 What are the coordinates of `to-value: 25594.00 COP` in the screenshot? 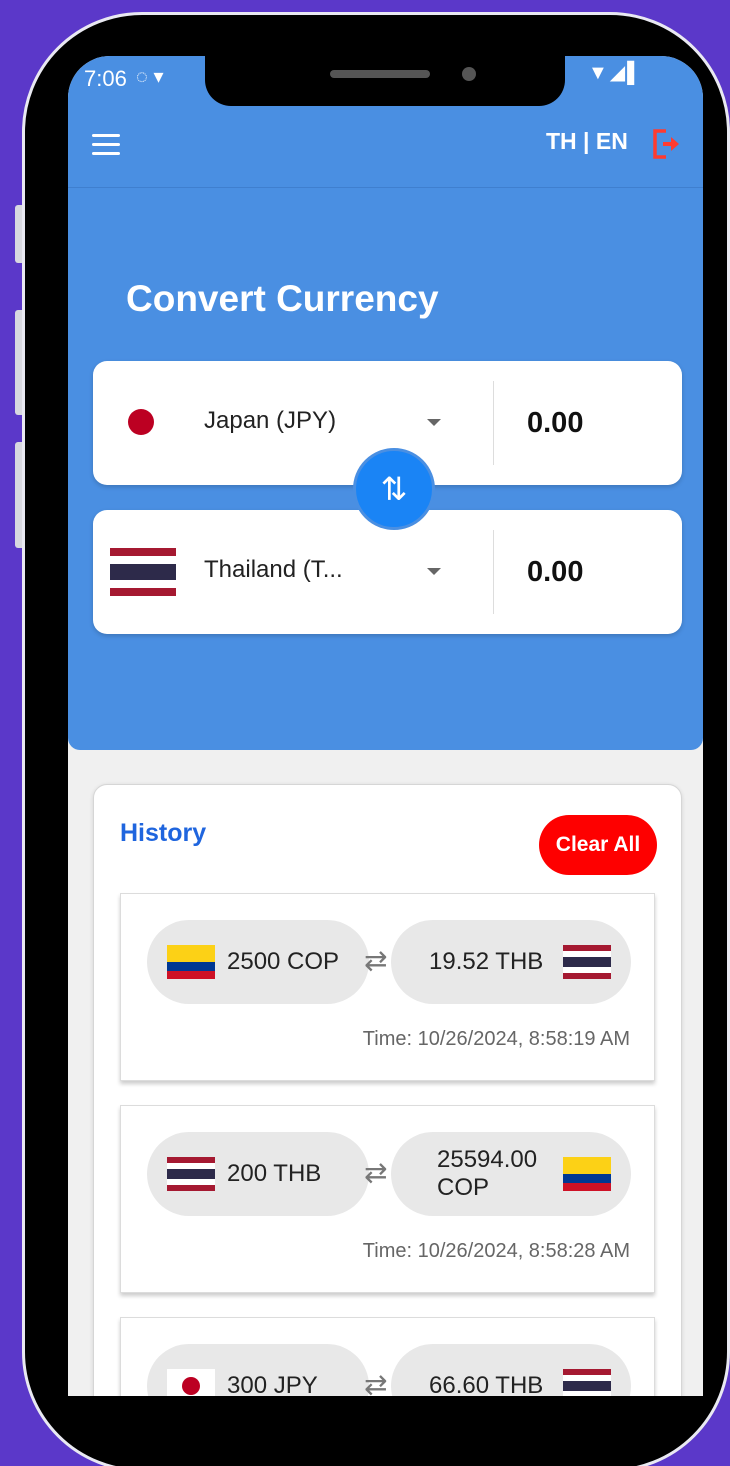 It's located at (487, 1173).